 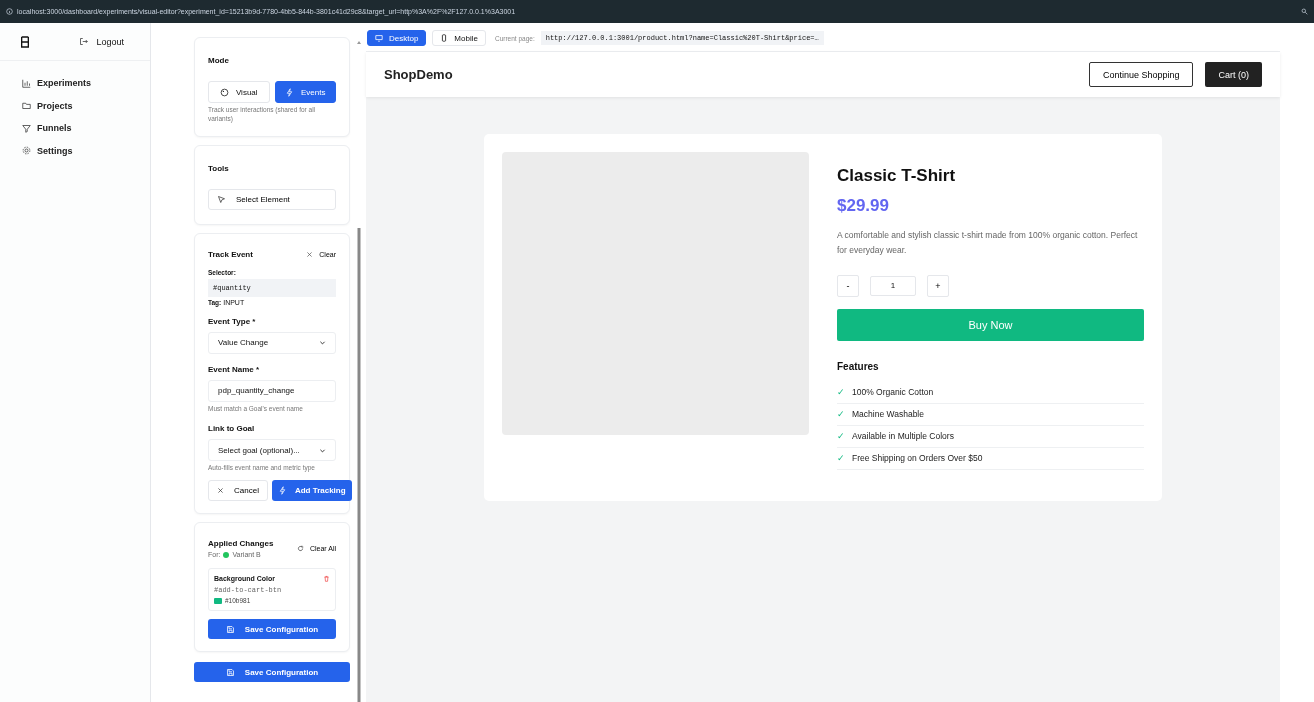 What do you see at coordinates (272, 390) in the screenshot?
I see `event-name-input: pdp_quantity_change` at bounding box center [272, 390].